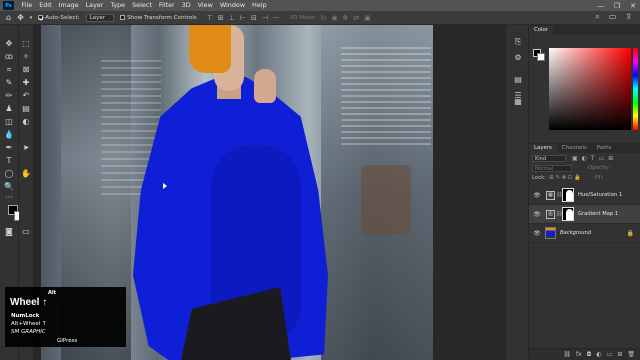 The image size is (640, 360). Describe the element at coordinates (633, 6) in the screenshot. I see `close-icon: ✕` at that location.